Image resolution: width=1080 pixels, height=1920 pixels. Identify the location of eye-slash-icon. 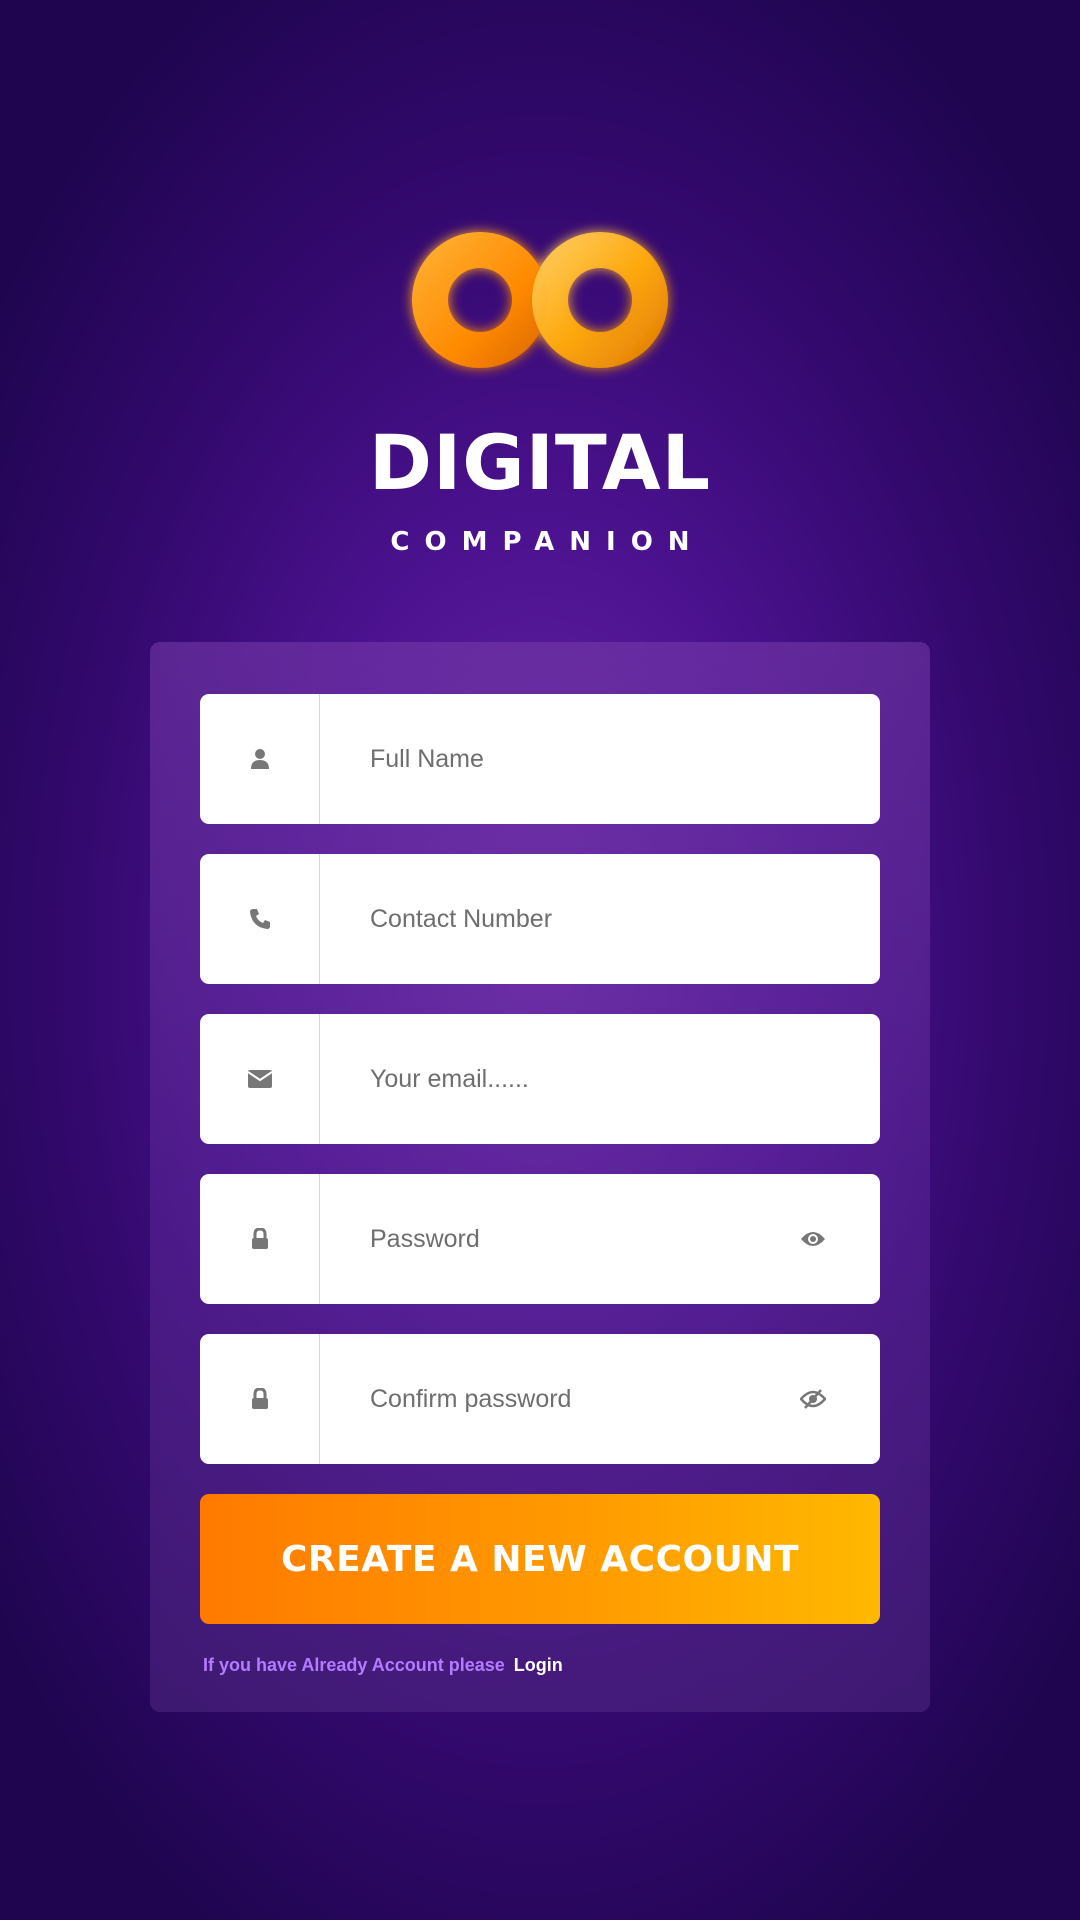
(840, 1399).